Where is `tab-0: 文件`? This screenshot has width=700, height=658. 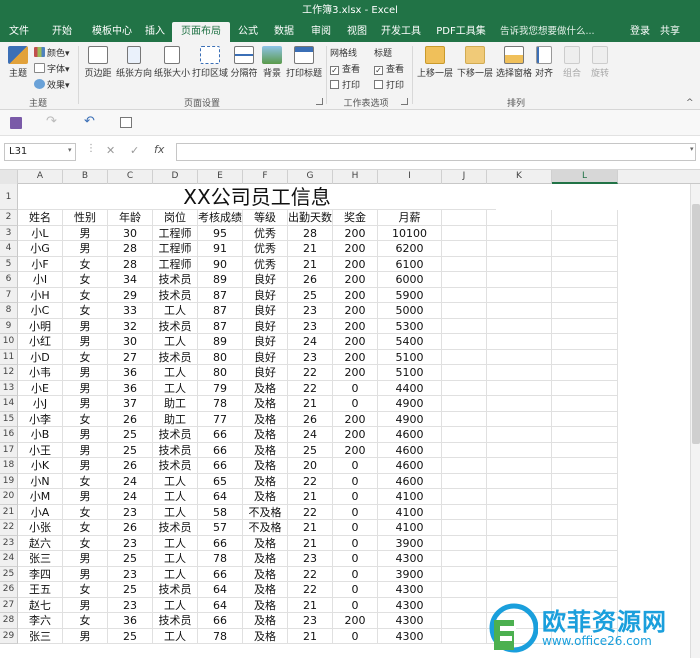 tab-0: 文件 is located at coordinates (19, 32).